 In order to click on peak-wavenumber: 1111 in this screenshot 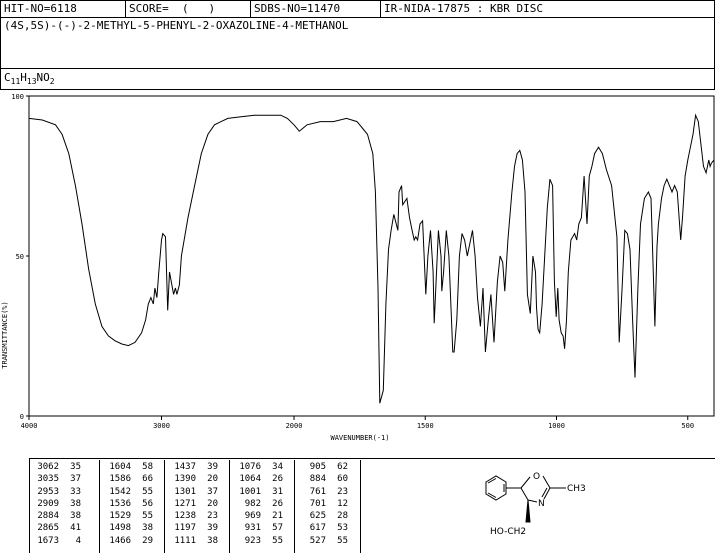, I will do `click(185, 540)`.